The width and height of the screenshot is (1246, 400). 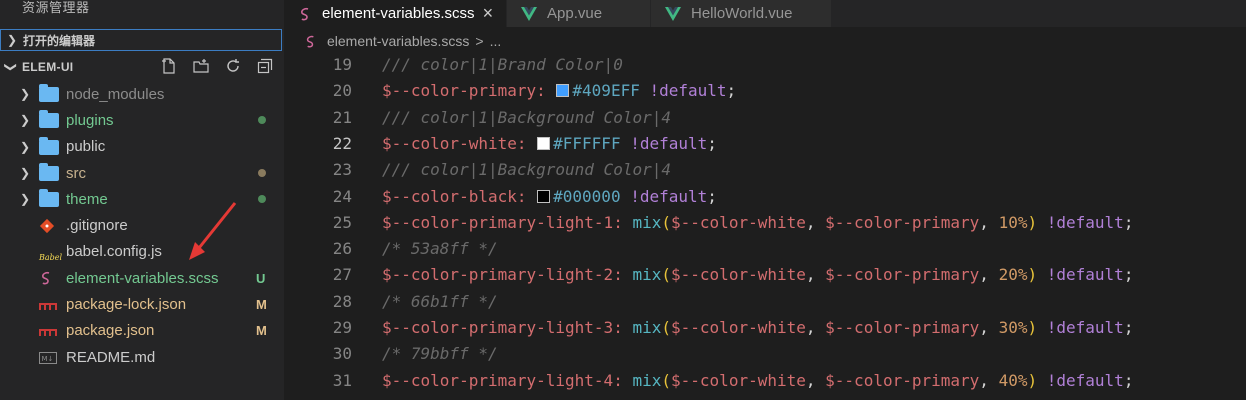 I want to click on tree-item-label: theme, so click(x=87, y=199).